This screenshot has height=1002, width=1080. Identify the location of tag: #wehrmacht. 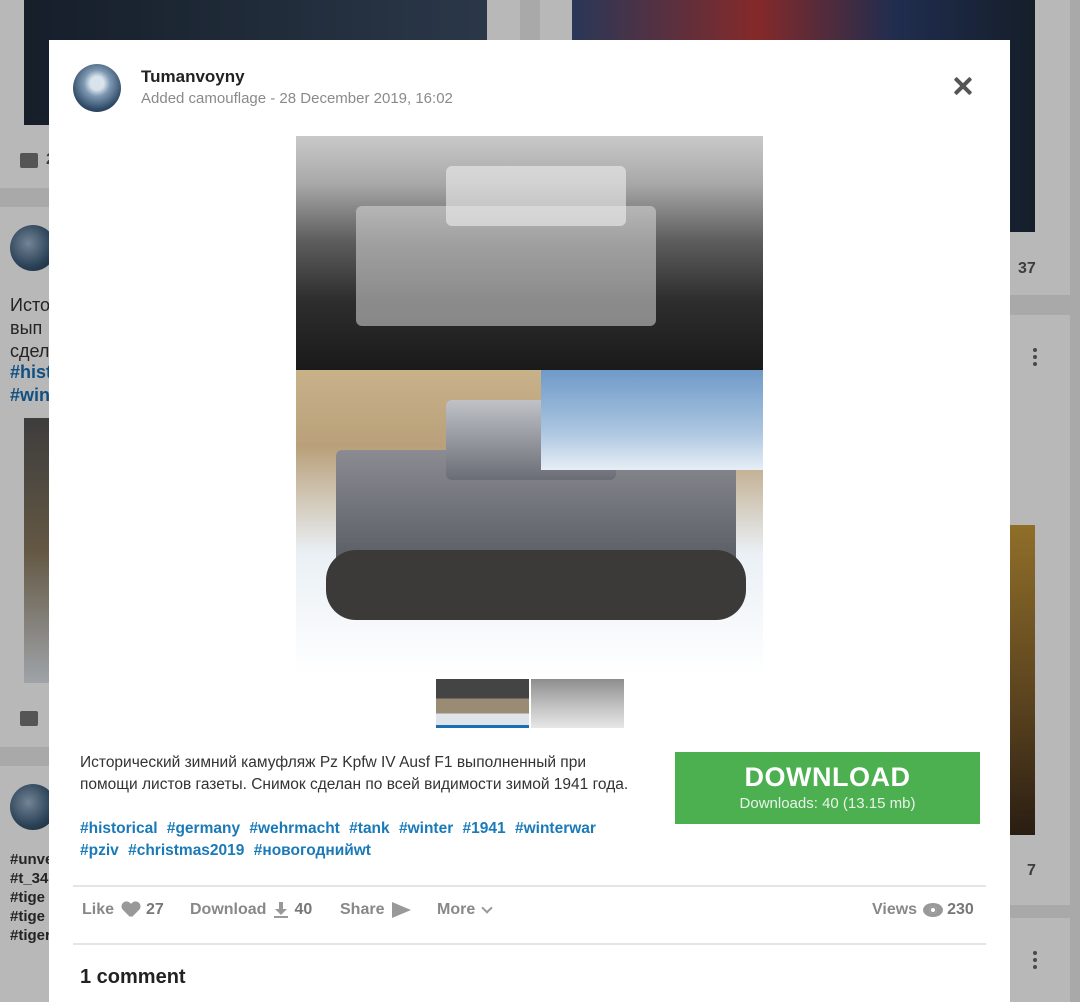
(294, 828).